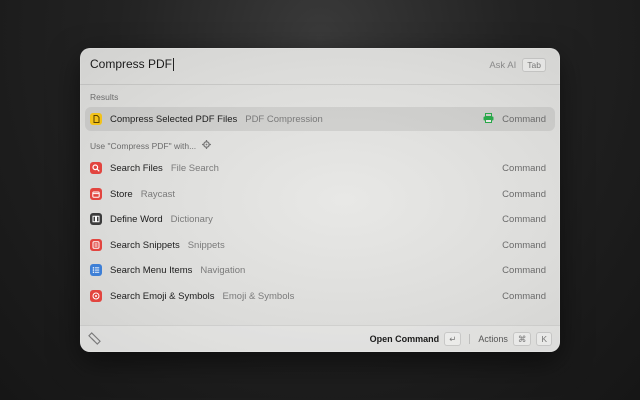 Image resolution: width=640 pixels, height=400 pixels. Describe the element at coordinates (223, 270) in the screenshot. I see `fallback-subtitle: Navigation` at that location.